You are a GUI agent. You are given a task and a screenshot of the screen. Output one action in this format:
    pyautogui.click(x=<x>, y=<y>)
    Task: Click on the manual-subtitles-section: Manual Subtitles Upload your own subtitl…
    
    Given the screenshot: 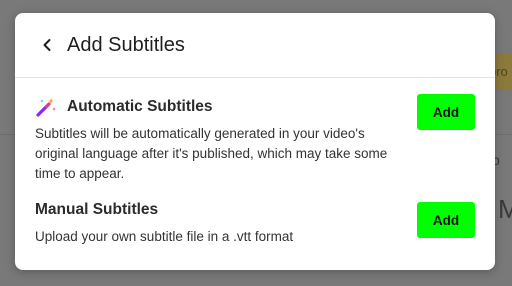 What is the action you would take?
    pyautogui.click(x=255, y=224)
    